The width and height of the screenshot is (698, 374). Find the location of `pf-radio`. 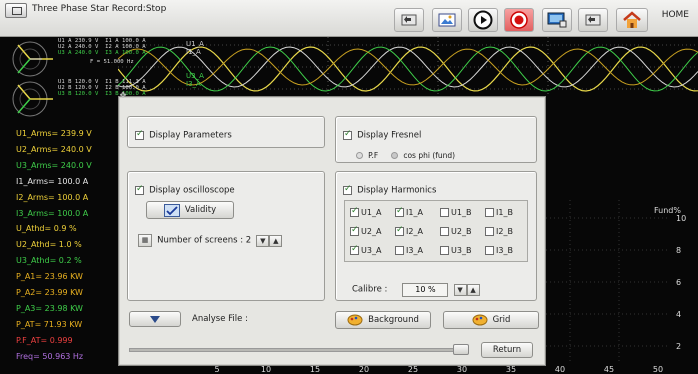

pf-radio is located at coordinates (359, 155).